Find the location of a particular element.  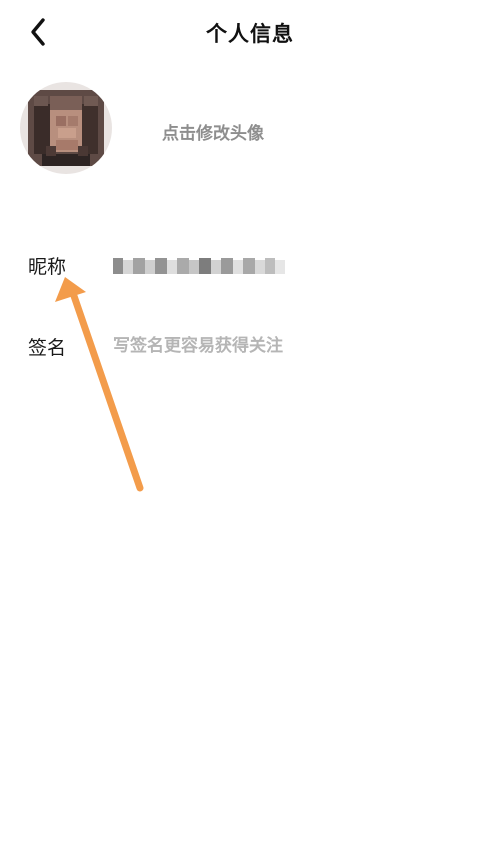

avatar-image is located at coordinates (66, 128).